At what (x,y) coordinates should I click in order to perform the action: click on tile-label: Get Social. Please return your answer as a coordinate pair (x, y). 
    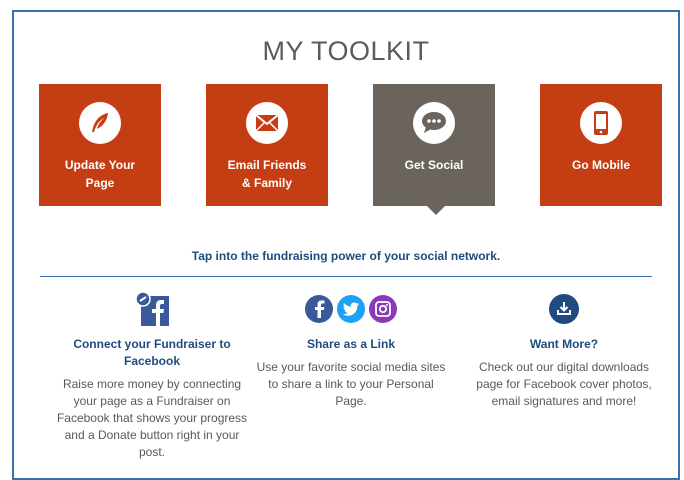
    Looking at the image, I should click on (434, 165).